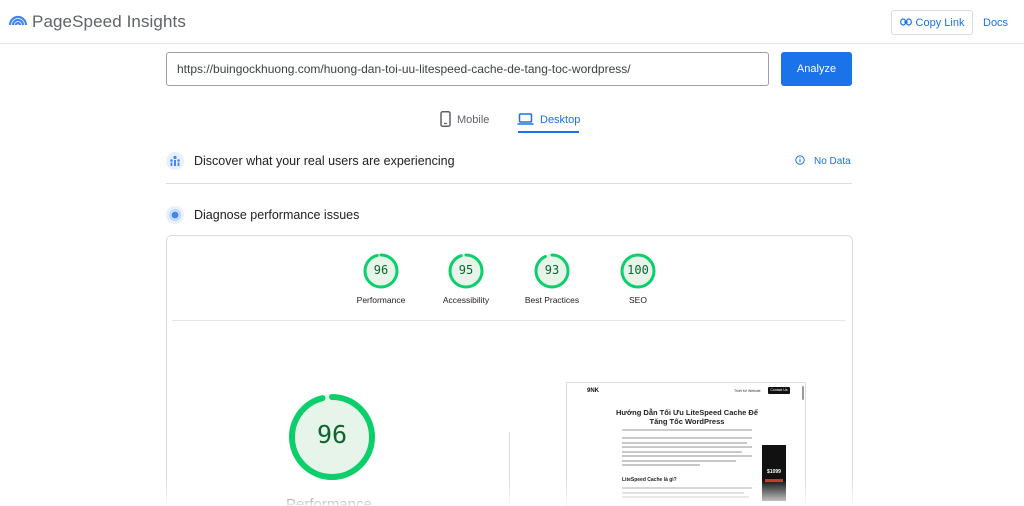 This screenshot has width=1024, height=506. Describe the element at coordinates (638, 270) in the screenshot. I see `score-value: 100` at that location.